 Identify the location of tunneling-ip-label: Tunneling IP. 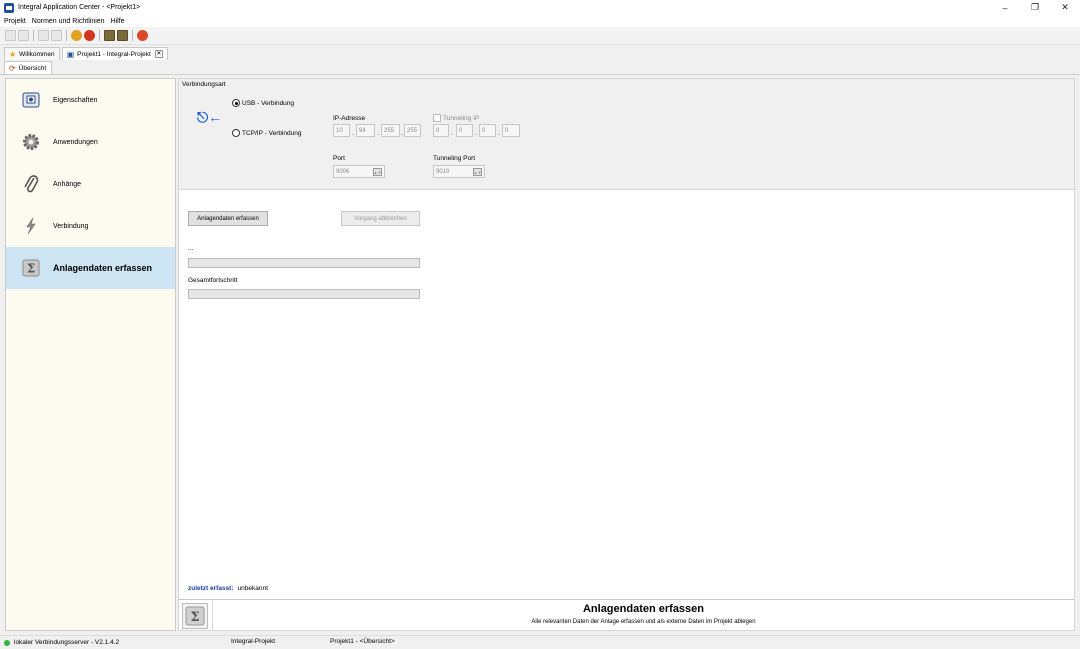
(461, 118).